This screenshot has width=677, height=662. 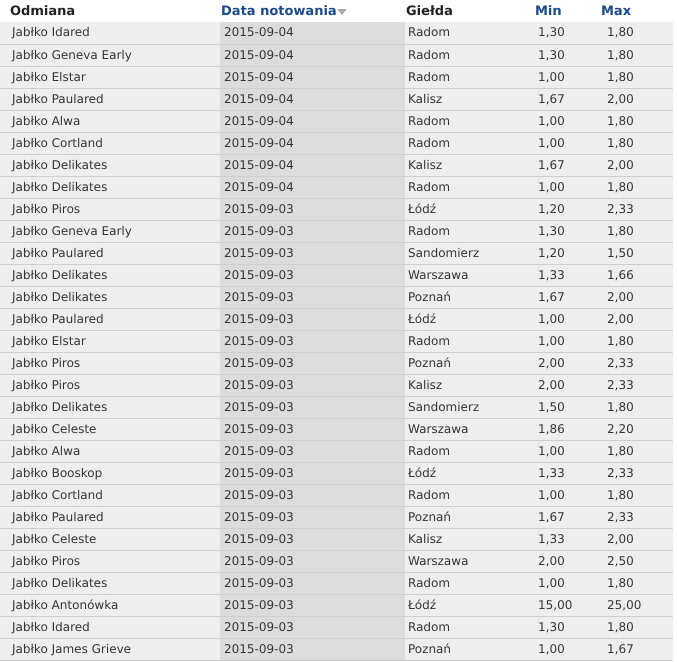 What do you see at coordinates (548, 11) in the screenshot?
I see `column-header: Min` at bounding box center [548, 11].